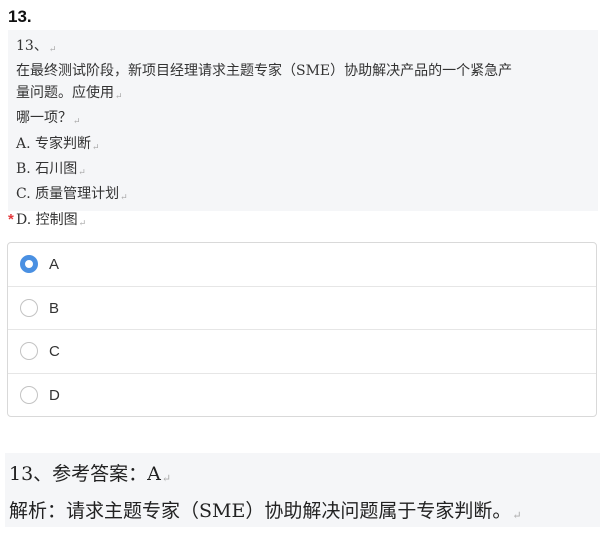 The width and height of the screenshot is (610, 536). Describe the element at coordinates (264, 71) in the screenshot. I see `stem-line: 在最终测试阶段，新项目经理请求主题专家（SME）协助解决产品的一个紧急产` at that location.